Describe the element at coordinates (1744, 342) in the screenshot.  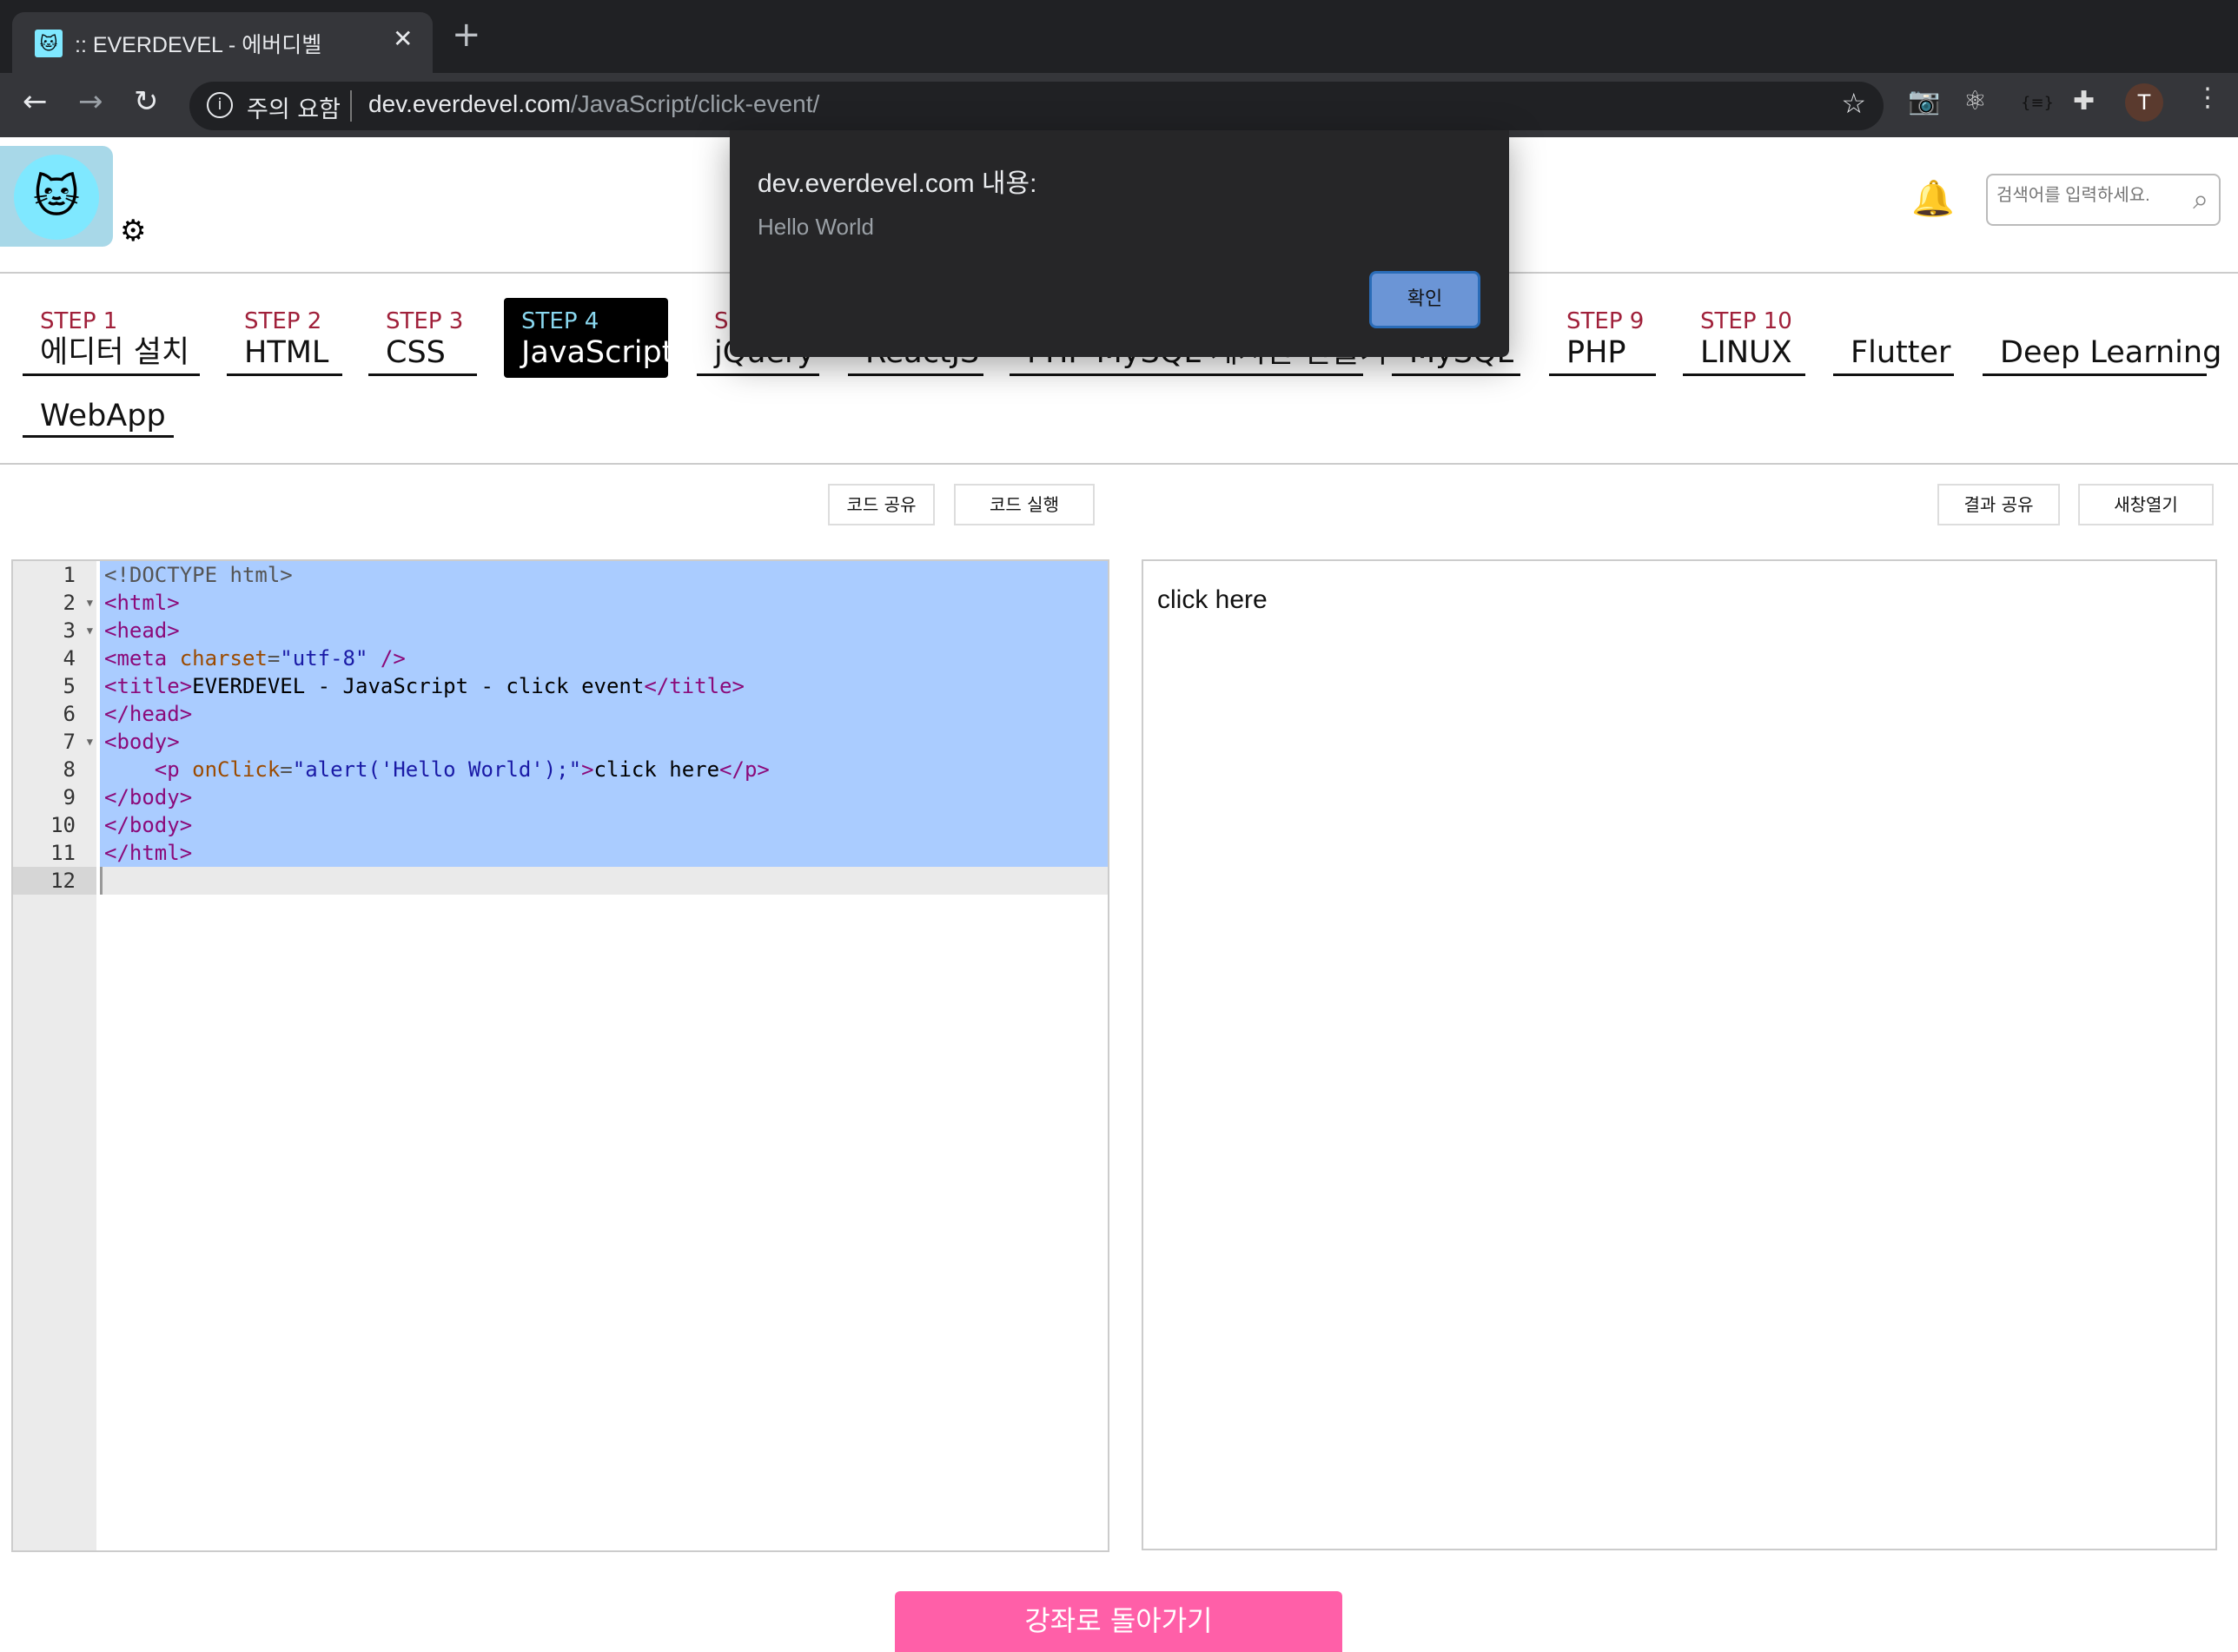
I see `nav-tab-step10: STEP 10 LINUX` at that location.